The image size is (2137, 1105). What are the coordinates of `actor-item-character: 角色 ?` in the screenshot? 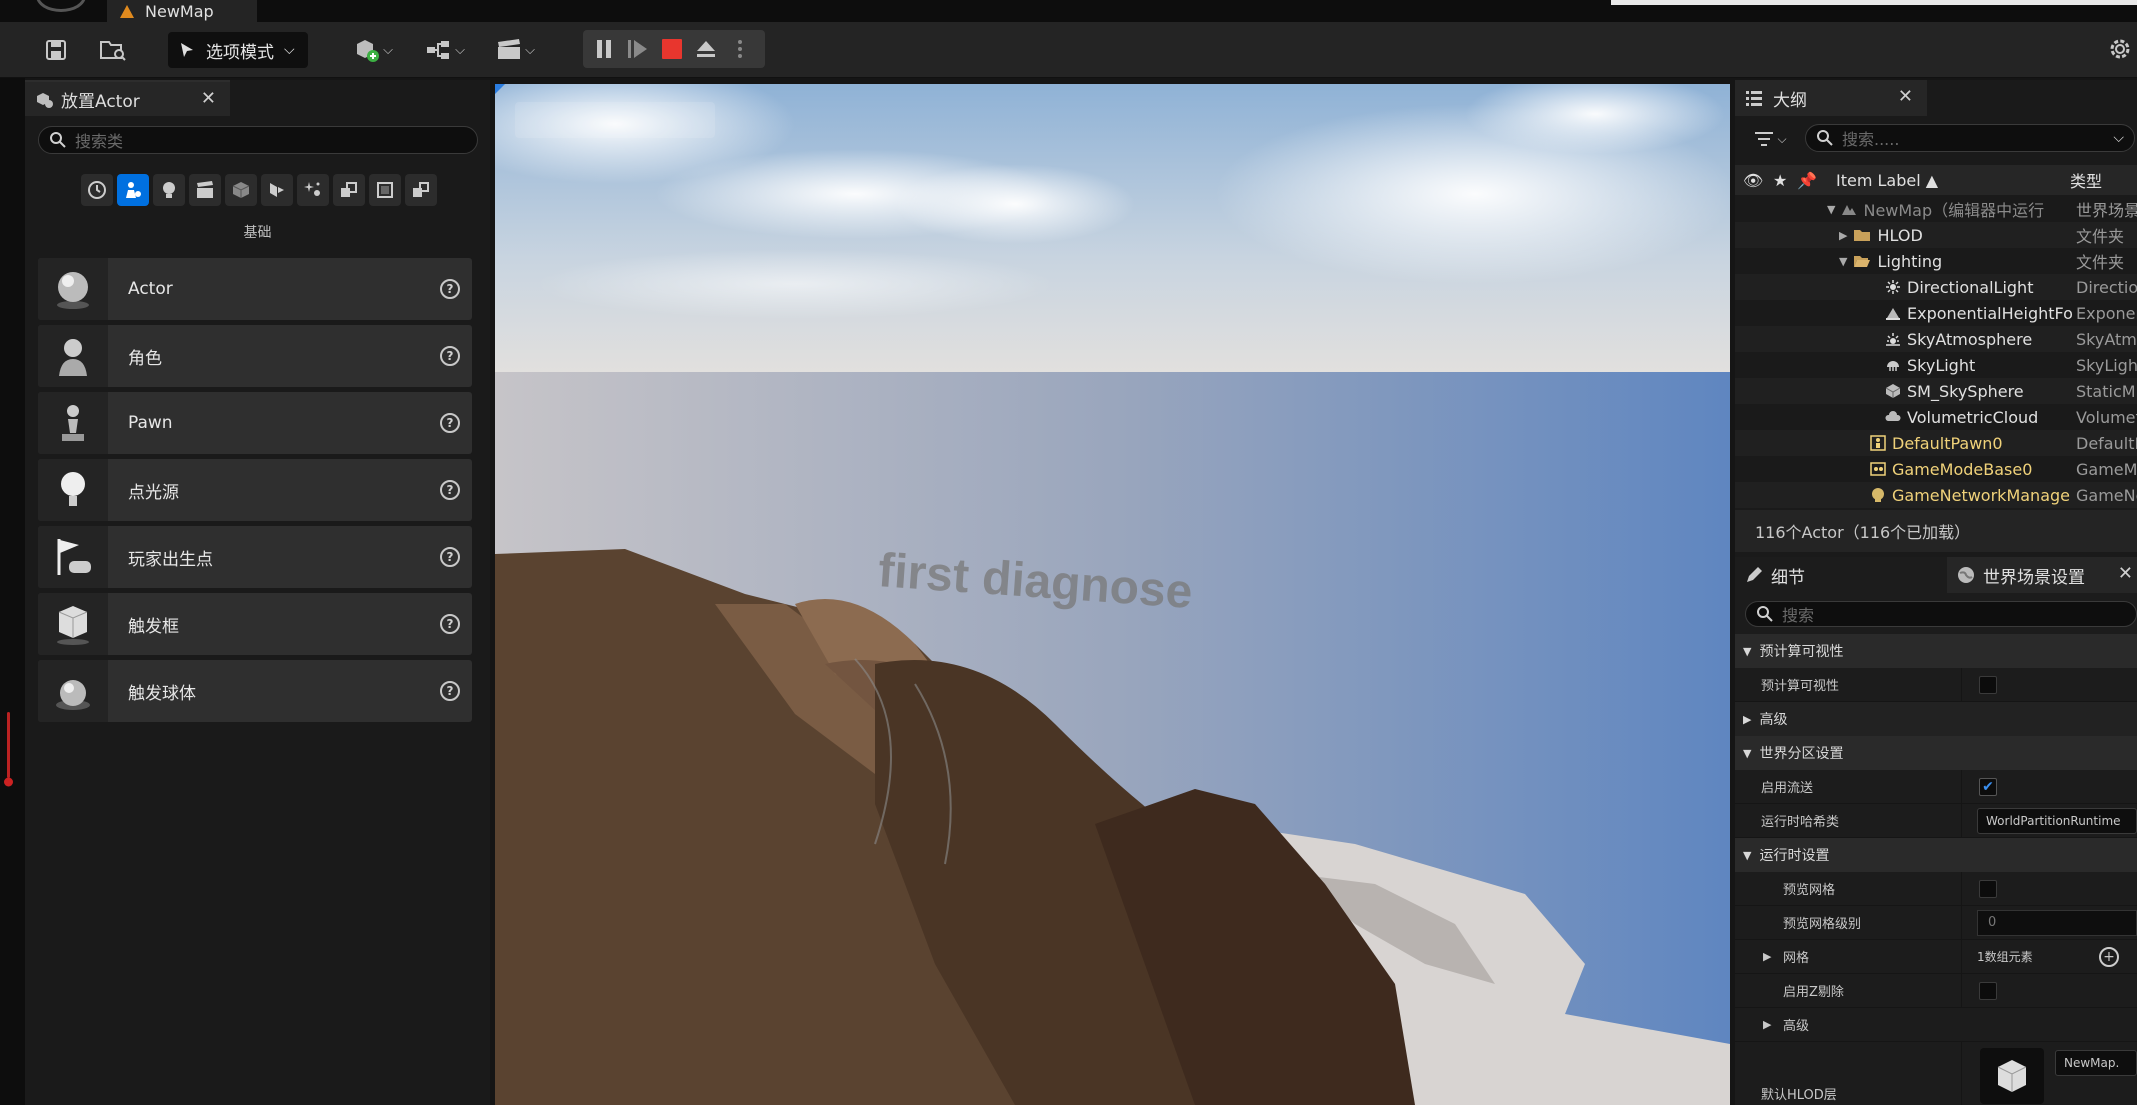 It's located at (255, 356).